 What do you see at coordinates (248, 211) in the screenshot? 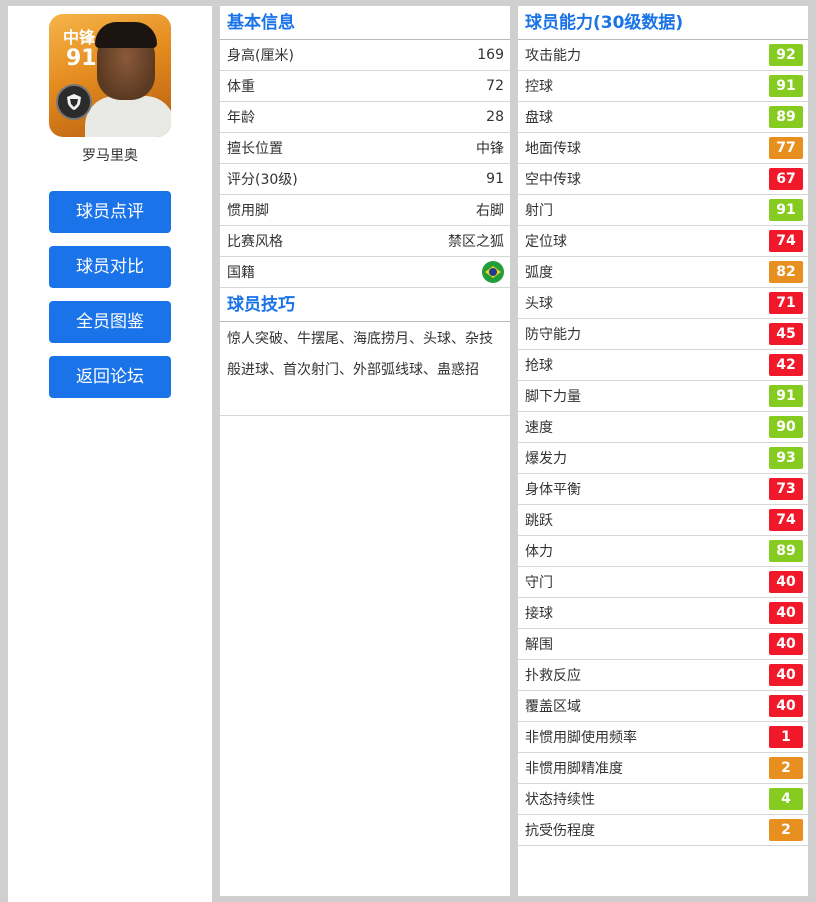
I see `info-label: 惯用脚` at bounding box center [248, 211].